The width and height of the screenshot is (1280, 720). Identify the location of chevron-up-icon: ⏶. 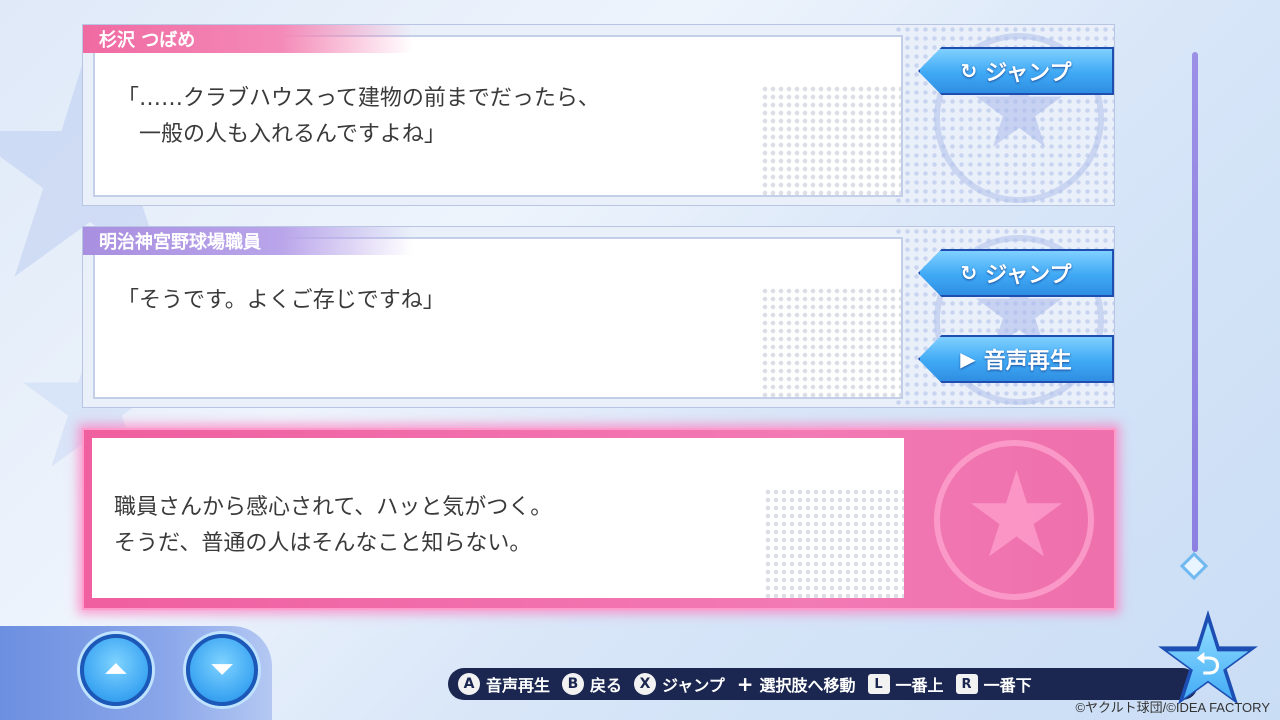
(116, 669).